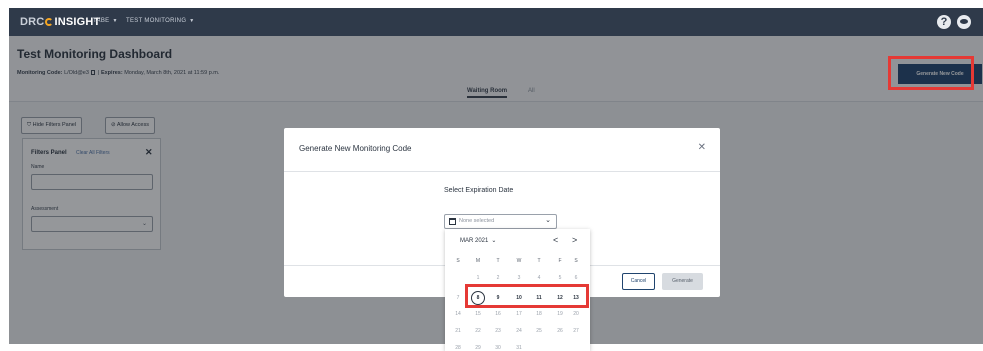 The width and height of the screenshot is (983, 351). Describe the element at coordinates (60, 22) in the screenshot. I see `drc-insight-logo: DRC INSIGHT` at that location.